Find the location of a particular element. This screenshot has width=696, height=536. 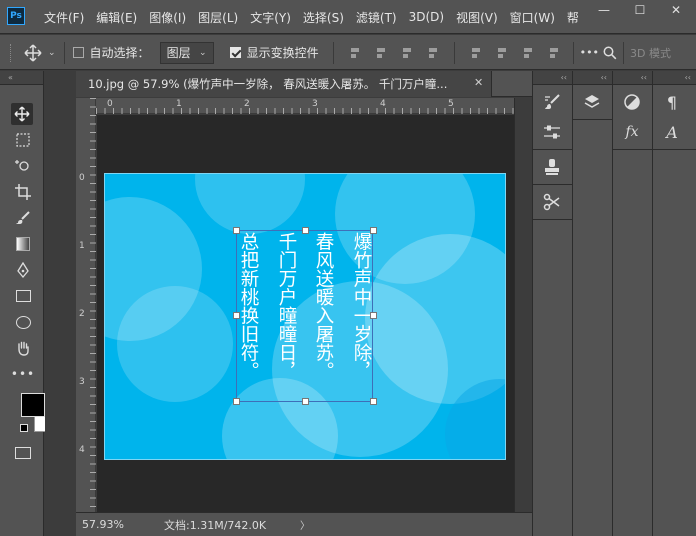

status-bar: 57.93% 文档:1.31M/742.0K 〉 is located at coordinates (304, 524).